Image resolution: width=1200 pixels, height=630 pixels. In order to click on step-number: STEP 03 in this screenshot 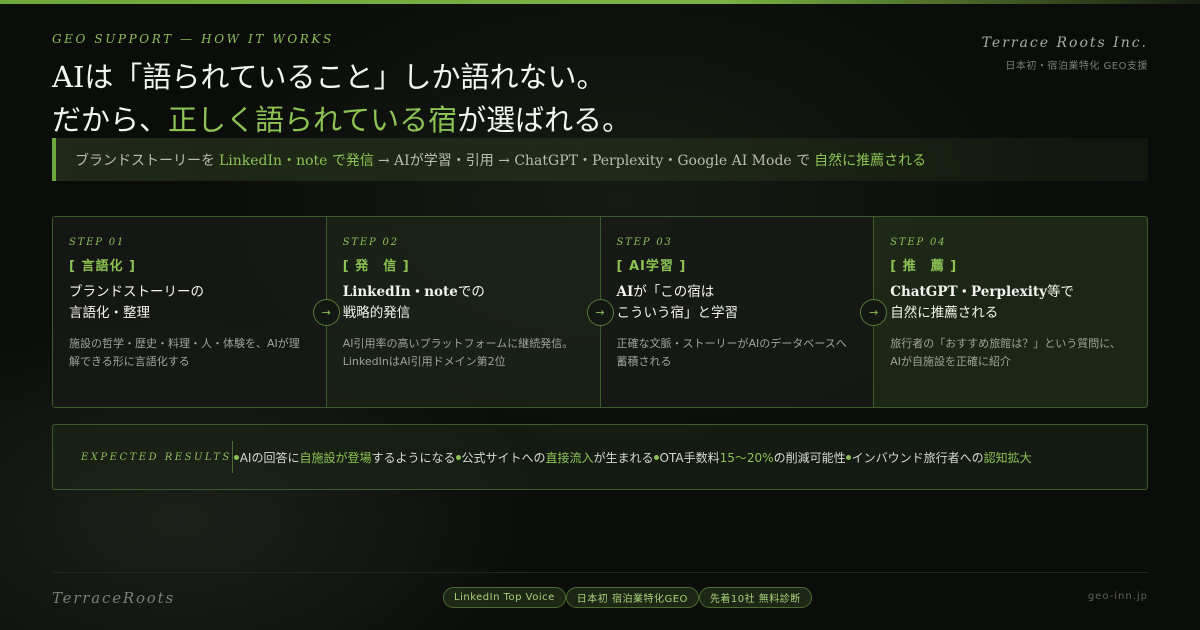, I will do `click(644, 242)`.